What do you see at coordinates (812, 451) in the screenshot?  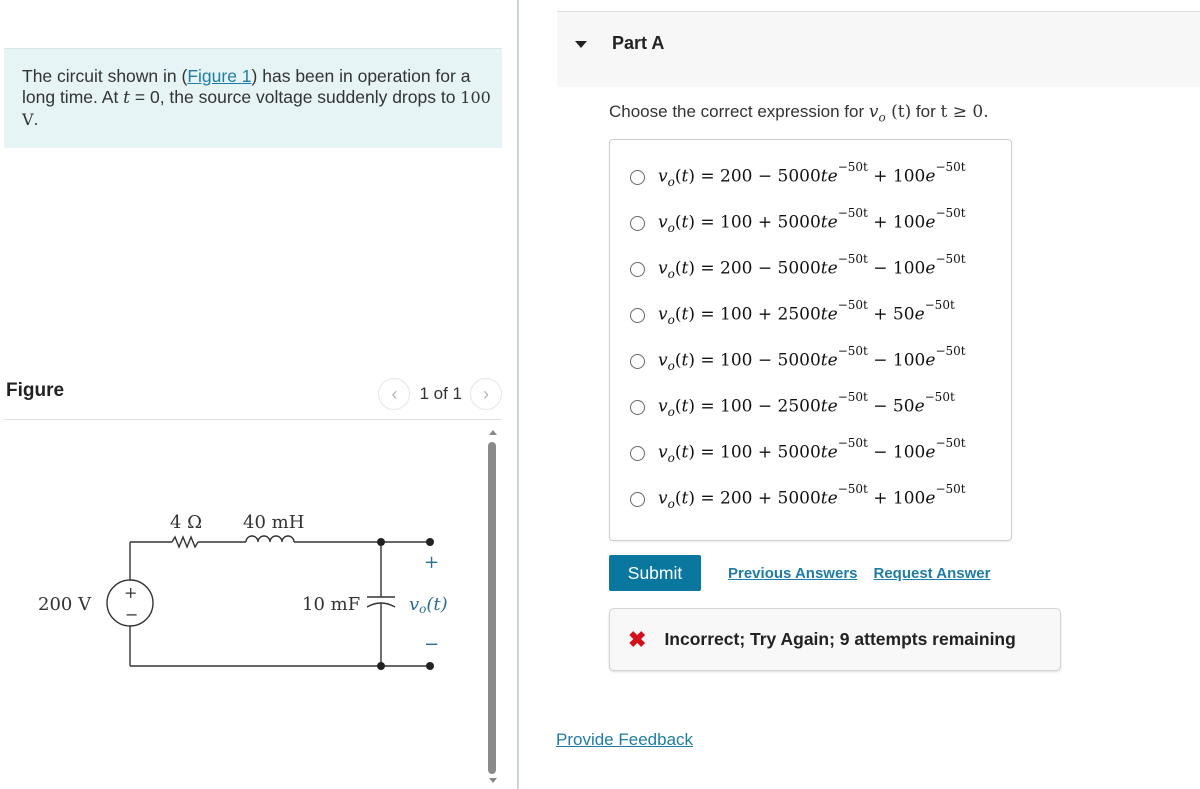 I see `choice-expression: vo(t) = 100 + 5000te−50t − 100e−50t` at bounding box center [812, 451].